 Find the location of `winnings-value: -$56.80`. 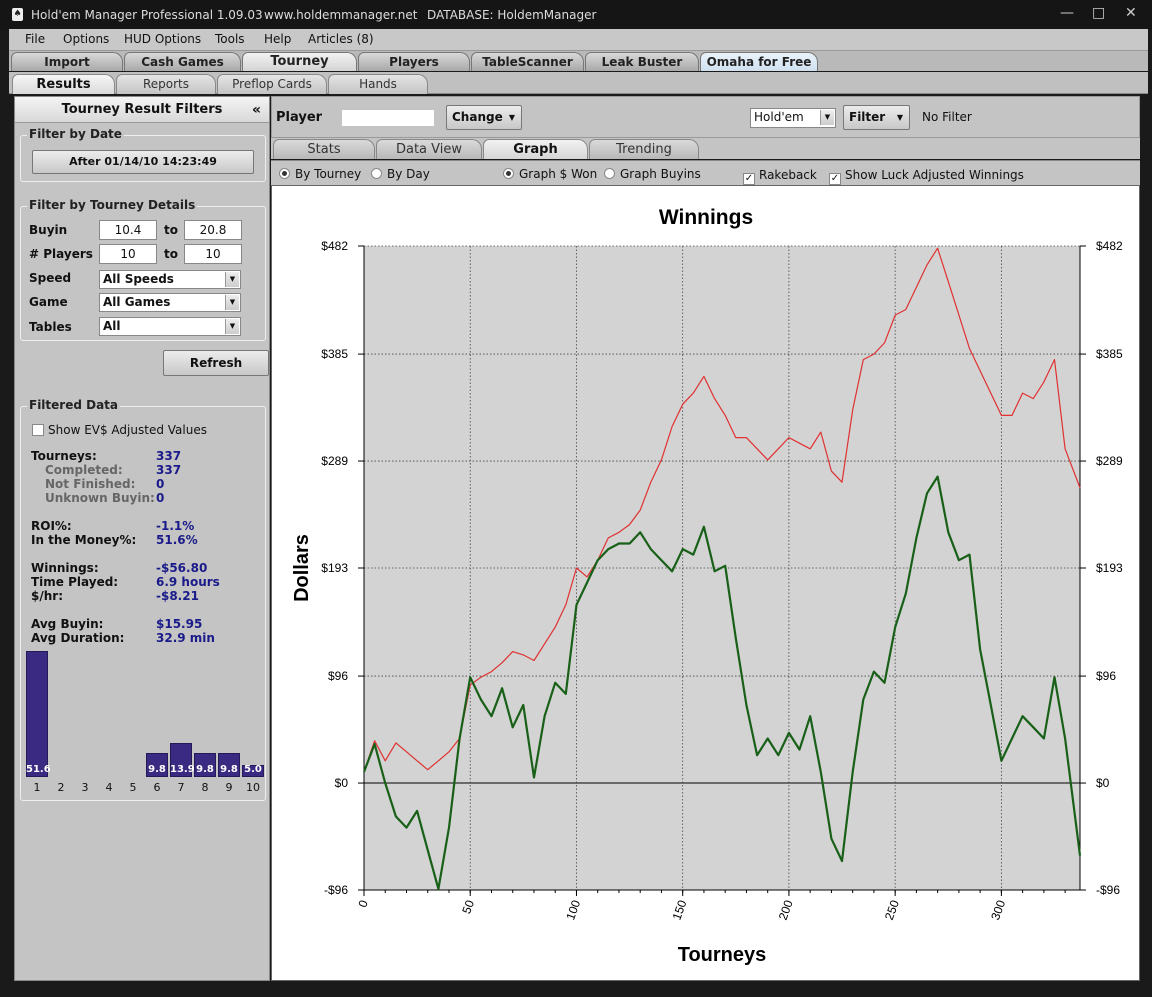

winnings-value: -$56.80 is located at coordinates (182, 568).